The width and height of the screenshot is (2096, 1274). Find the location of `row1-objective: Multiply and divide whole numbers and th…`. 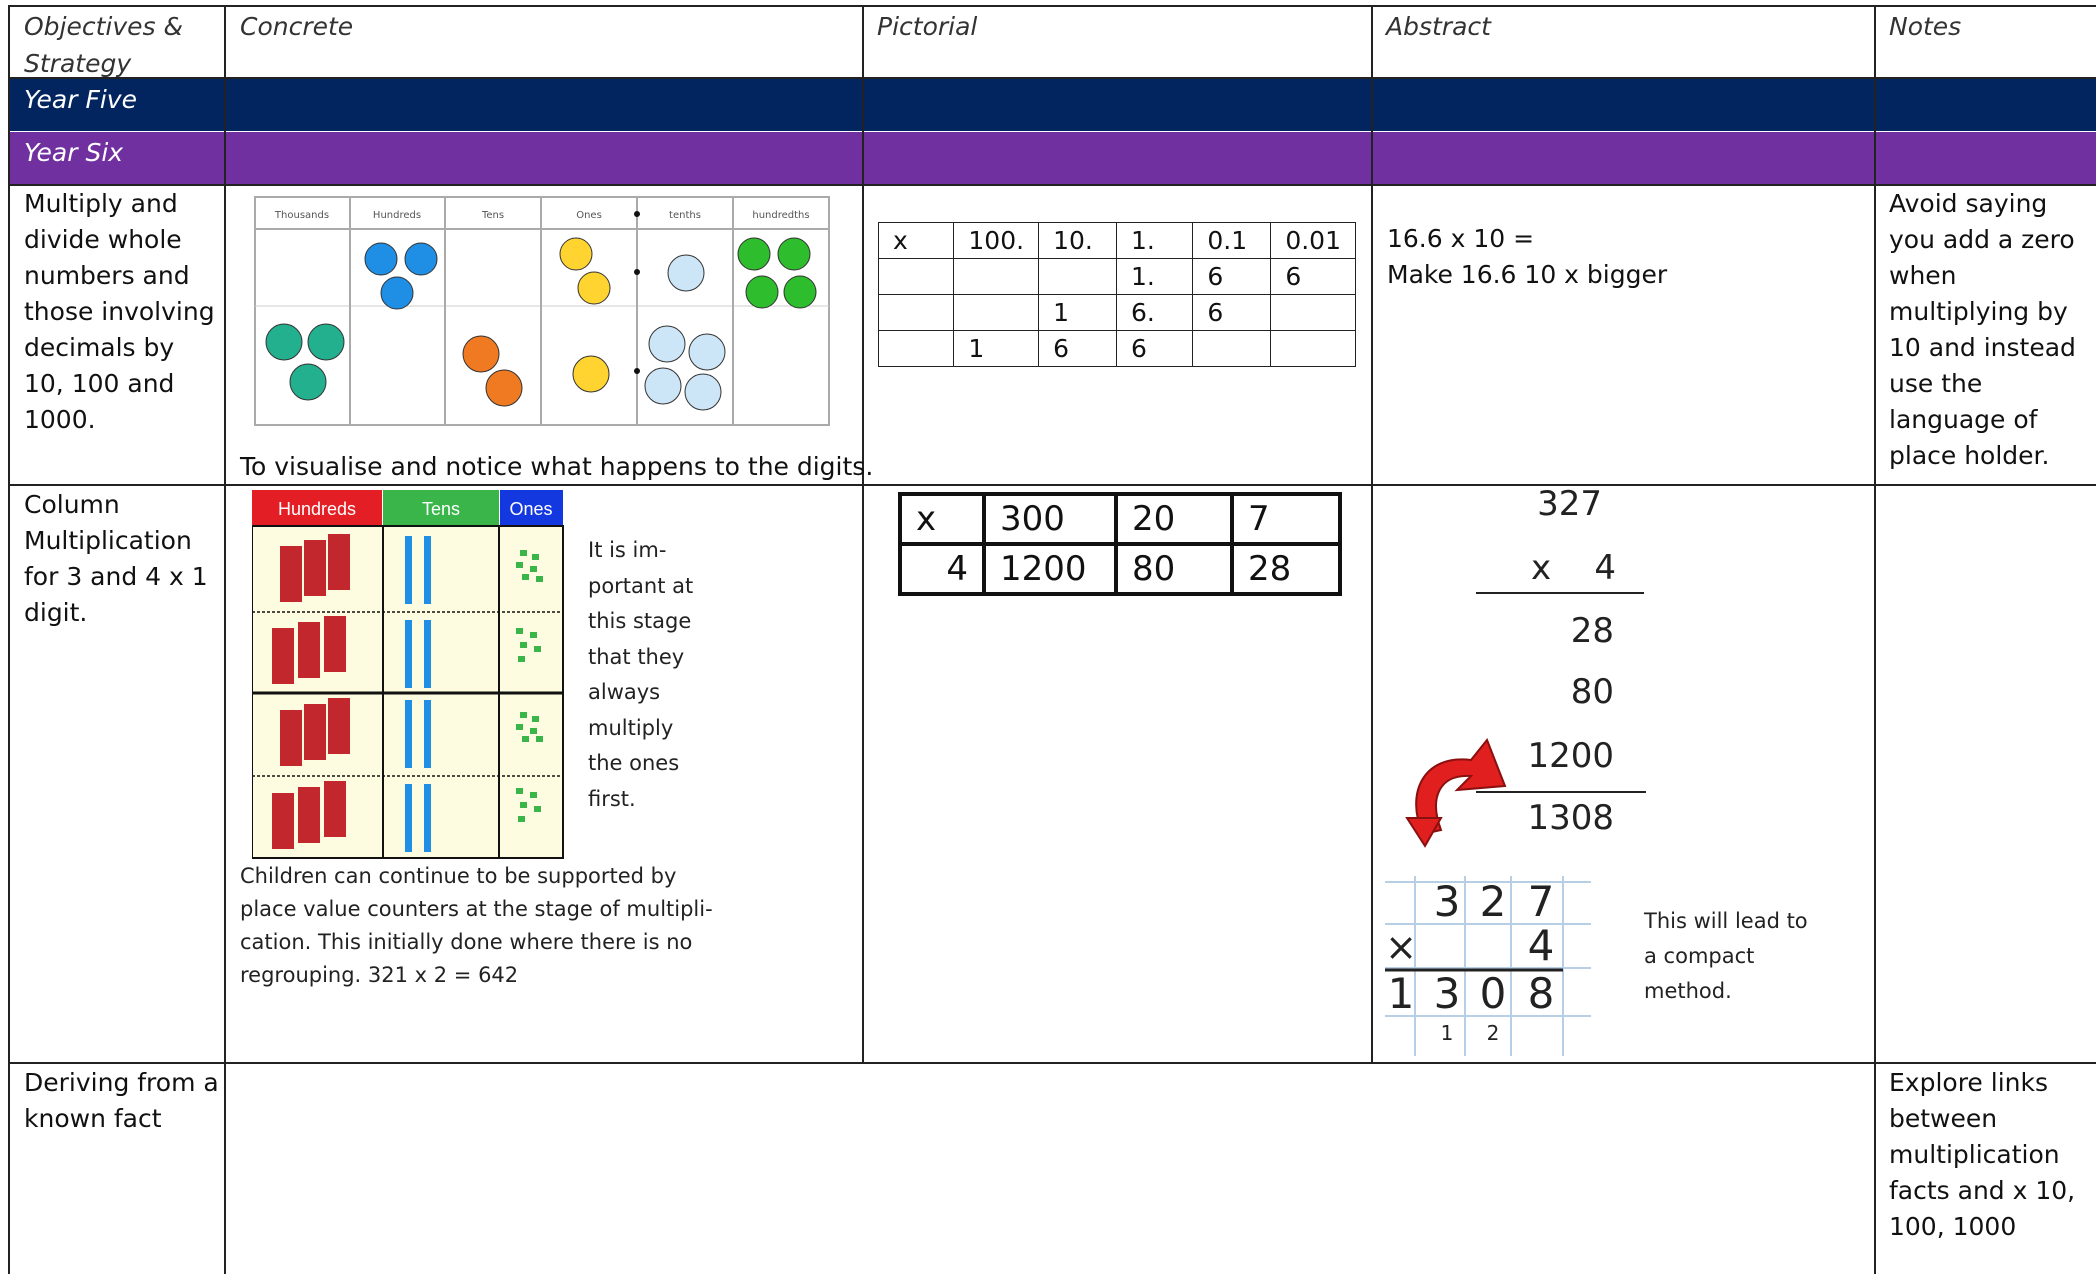

row1-objective: Multiply and divide whole numbers and th… is located at coordinates (119, 311).